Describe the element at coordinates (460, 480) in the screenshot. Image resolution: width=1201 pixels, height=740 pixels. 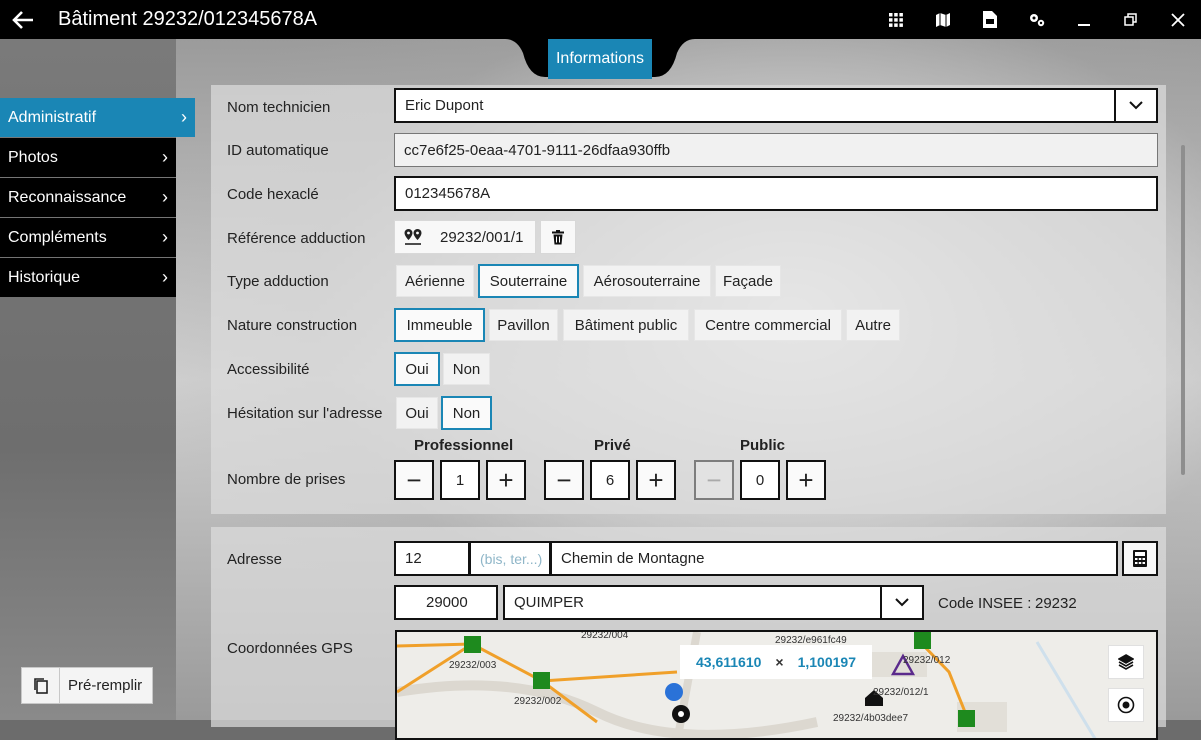
I see `professionnel-count: 1` at that location.